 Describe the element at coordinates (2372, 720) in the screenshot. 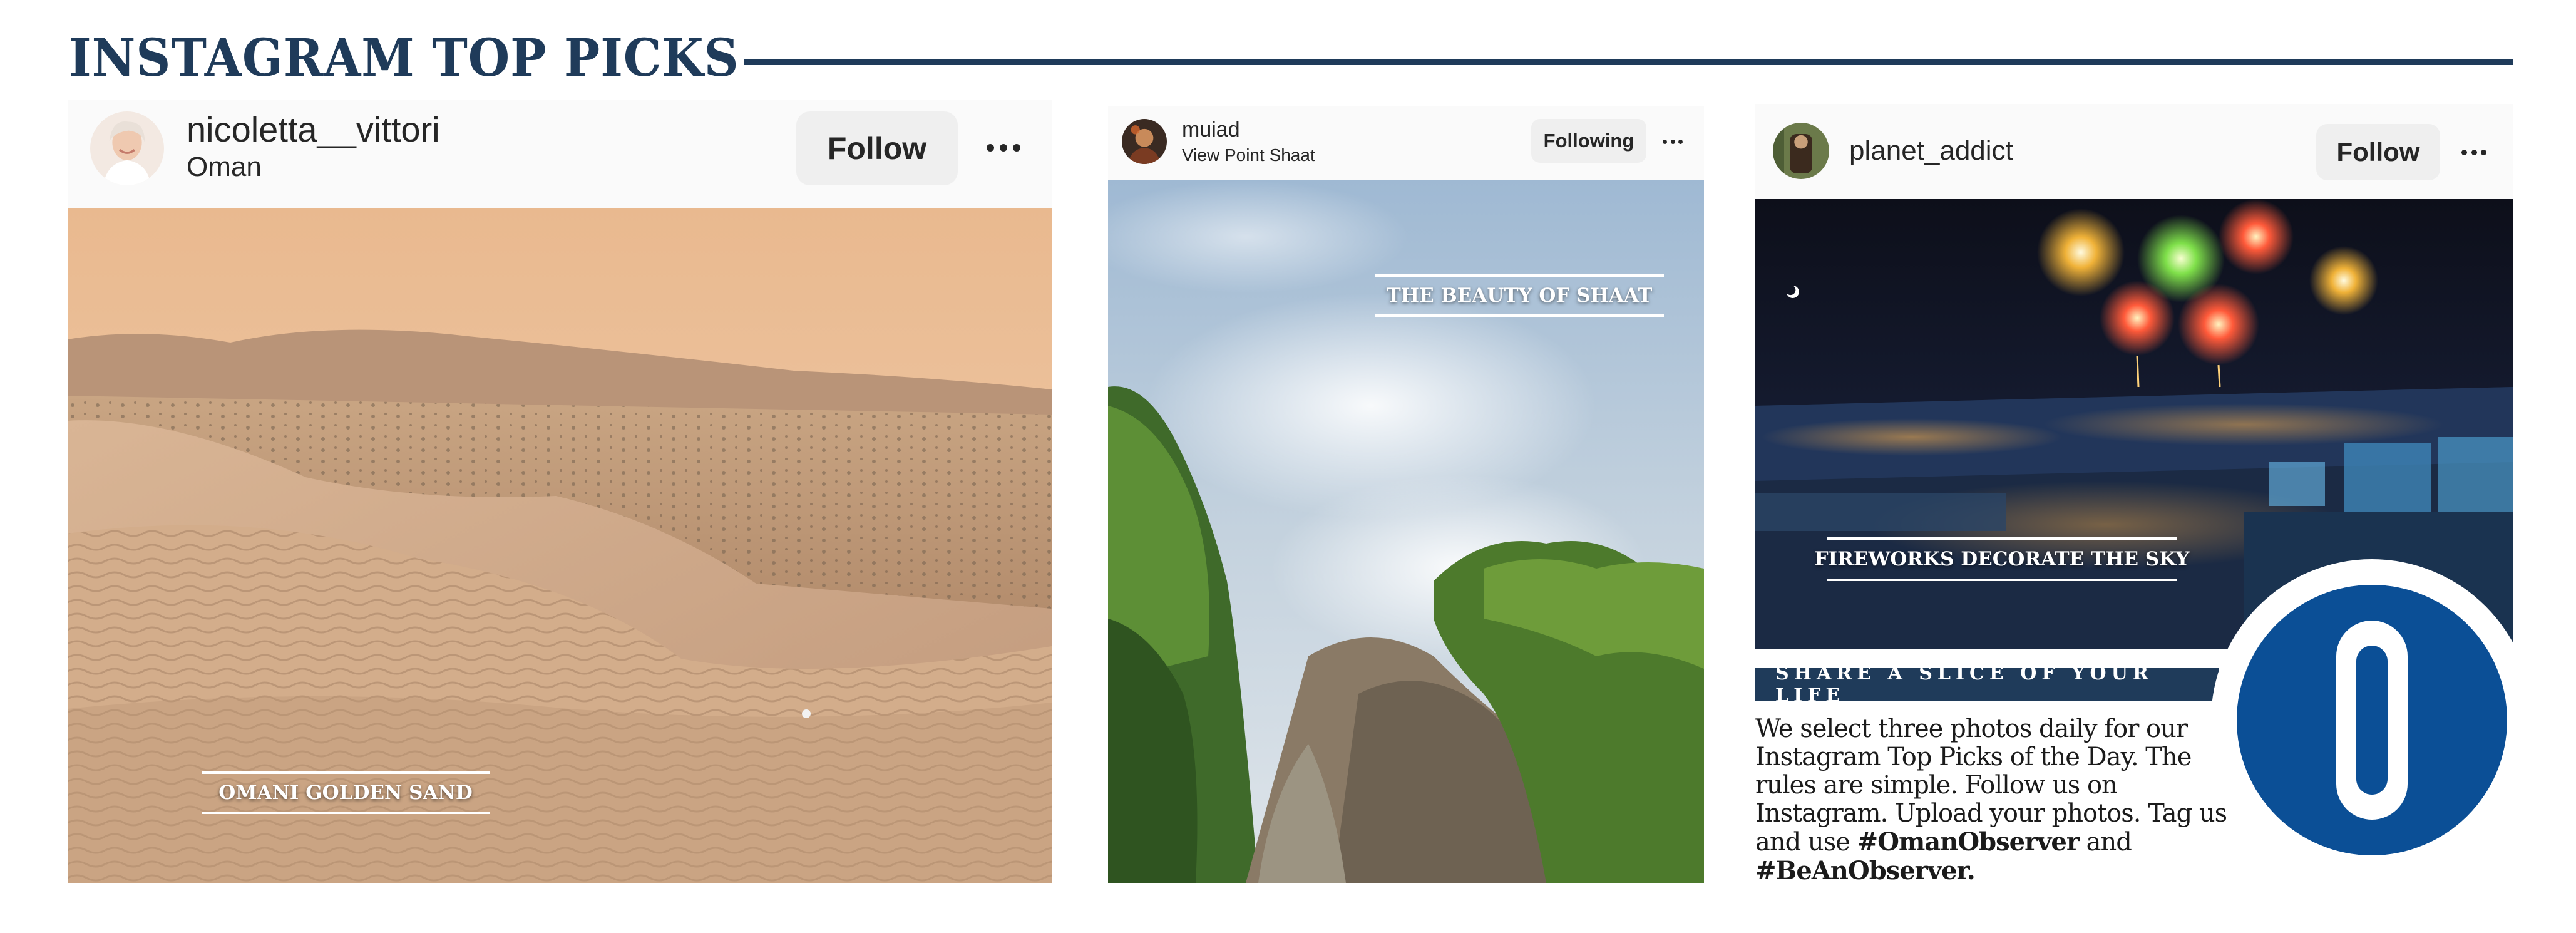

I see `oman-observer-logo` at that location.